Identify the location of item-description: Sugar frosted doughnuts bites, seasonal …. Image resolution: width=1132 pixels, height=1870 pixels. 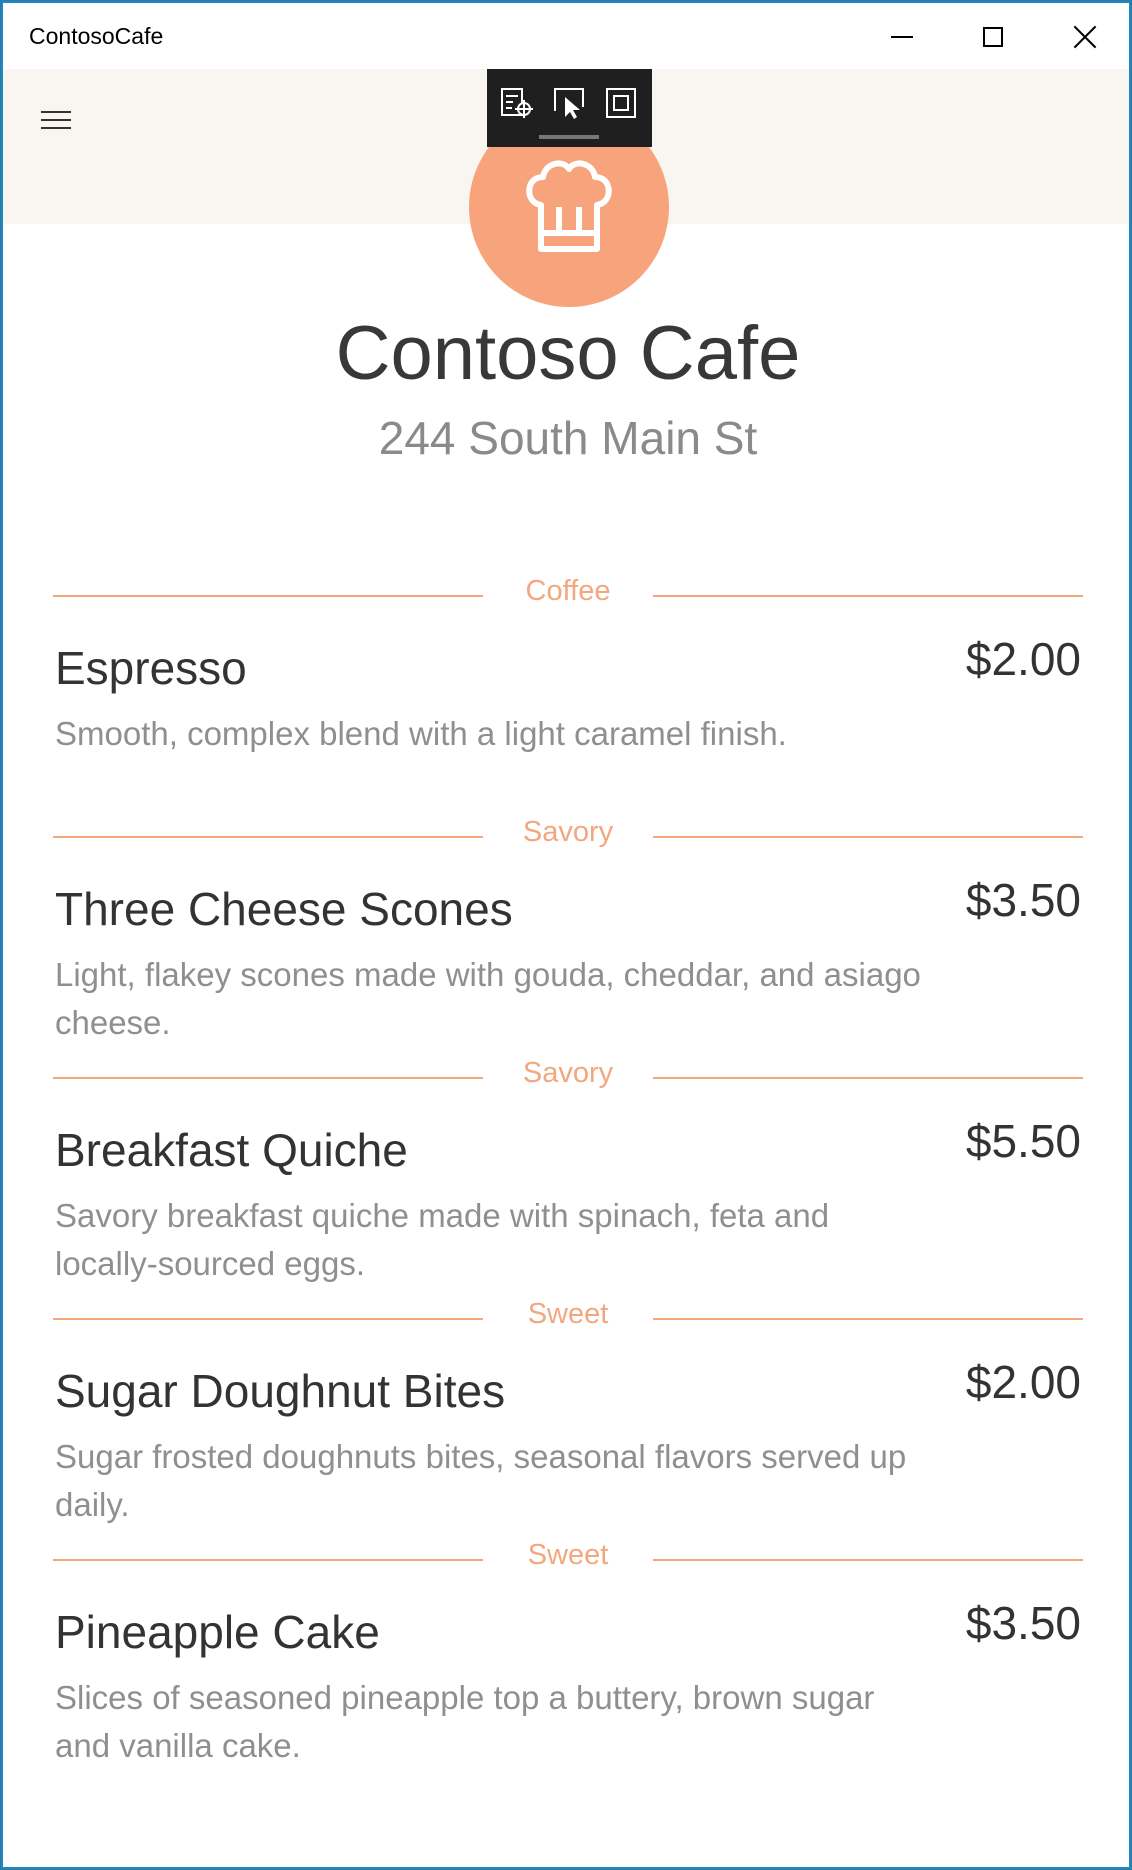
(481, 1480).